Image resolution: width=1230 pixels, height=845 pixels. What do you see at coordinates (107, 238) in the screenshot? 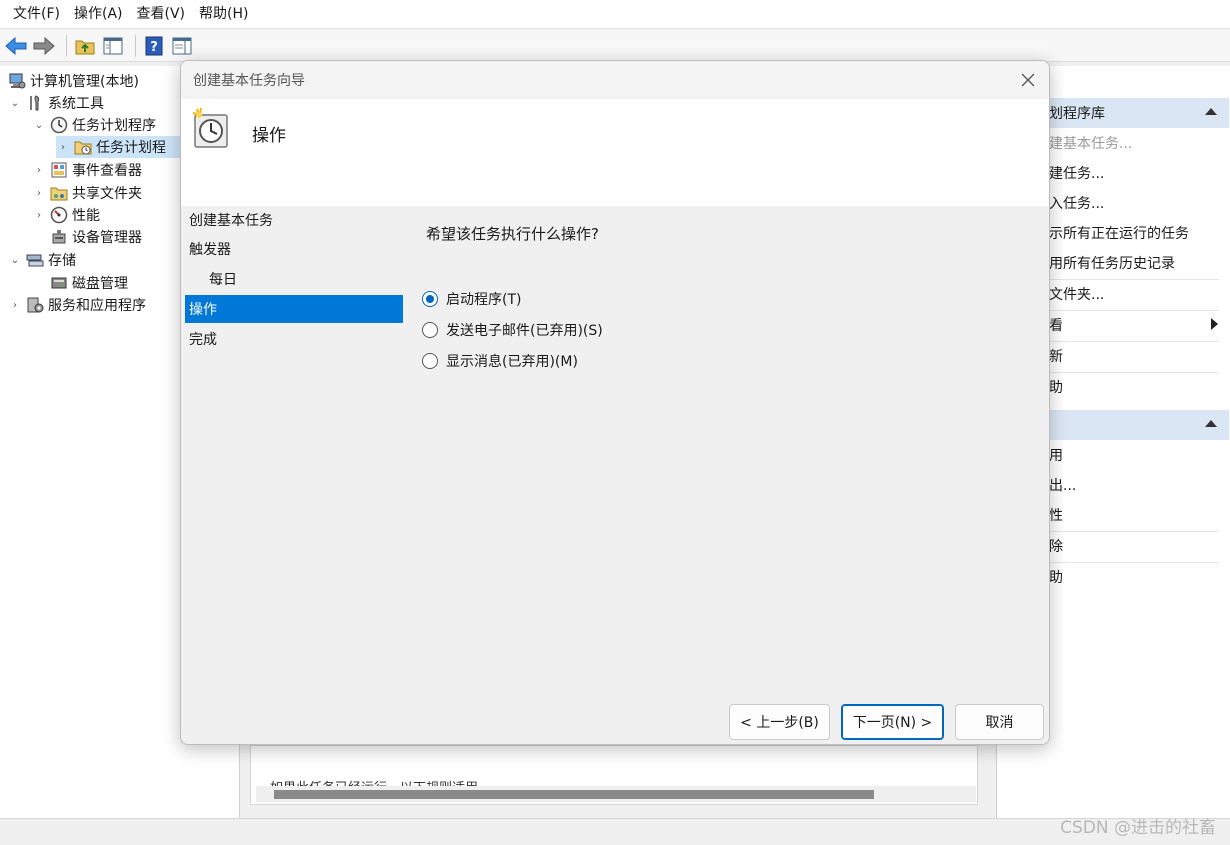
I see `tree-item-label: 设备管理器` at bounding box center [107, 238].